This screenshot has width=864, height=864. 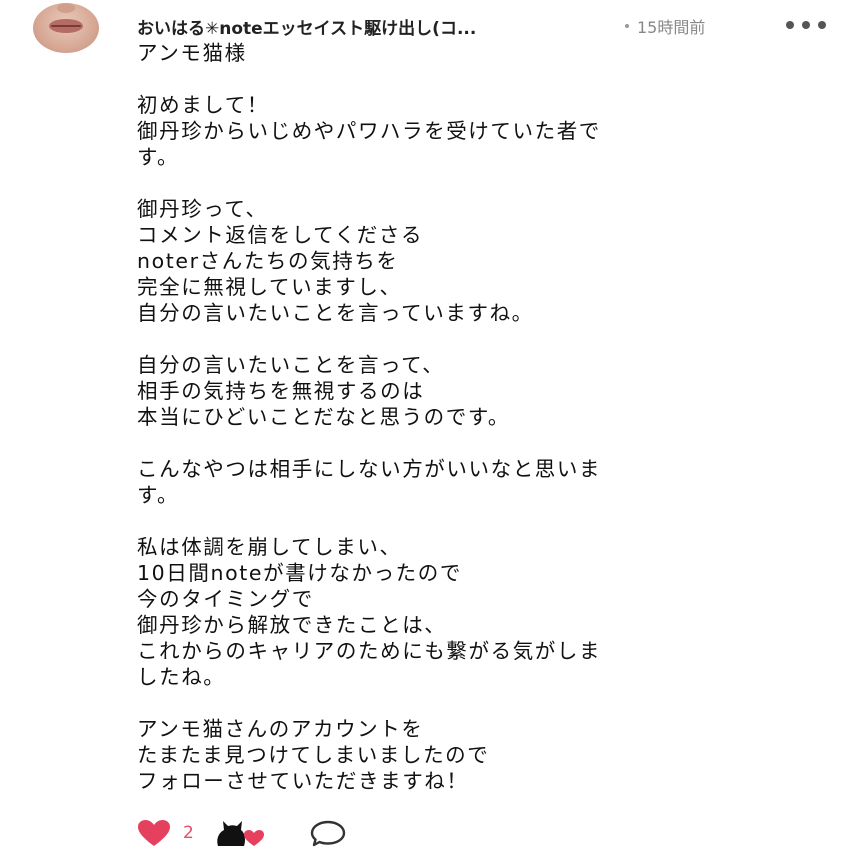 What do you see at coordinates (313, 755) in the screenshot?
I see `comment-text-line: たまたま見つけてしまいましたので` at bounding box center [313, 755].